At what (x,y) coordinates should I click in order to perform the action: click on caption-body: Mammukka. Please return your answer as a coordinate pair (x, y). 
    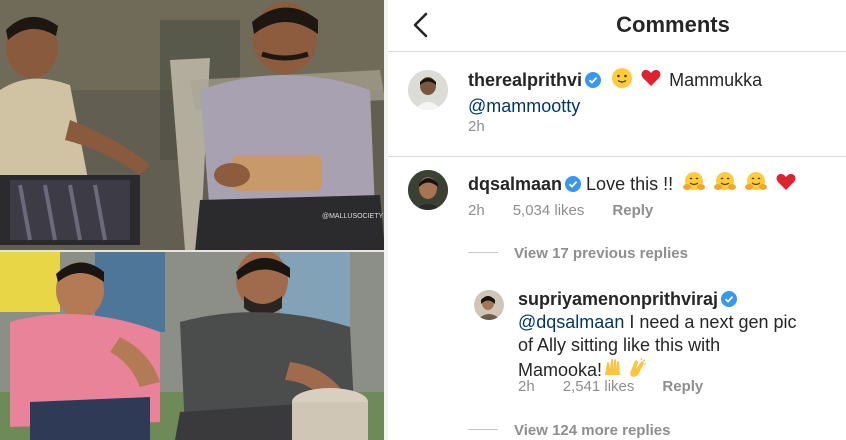
    Looking at the image, I should click on (716, 80).